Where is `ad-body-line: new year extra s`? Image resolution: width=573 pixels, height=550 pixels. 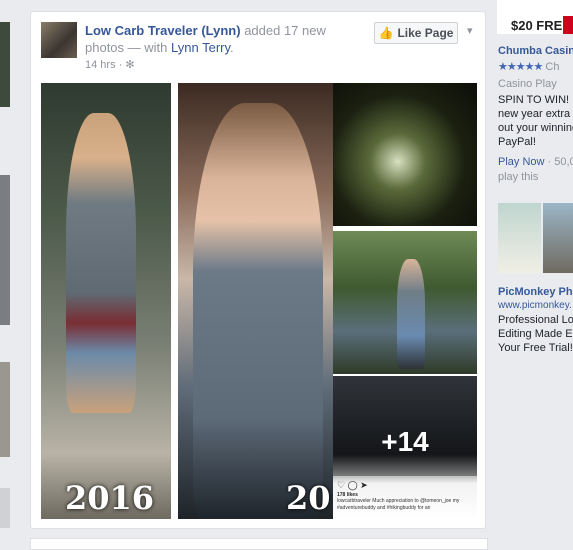
ad-body-line: new year extra s is located at coordinates (535, 114).